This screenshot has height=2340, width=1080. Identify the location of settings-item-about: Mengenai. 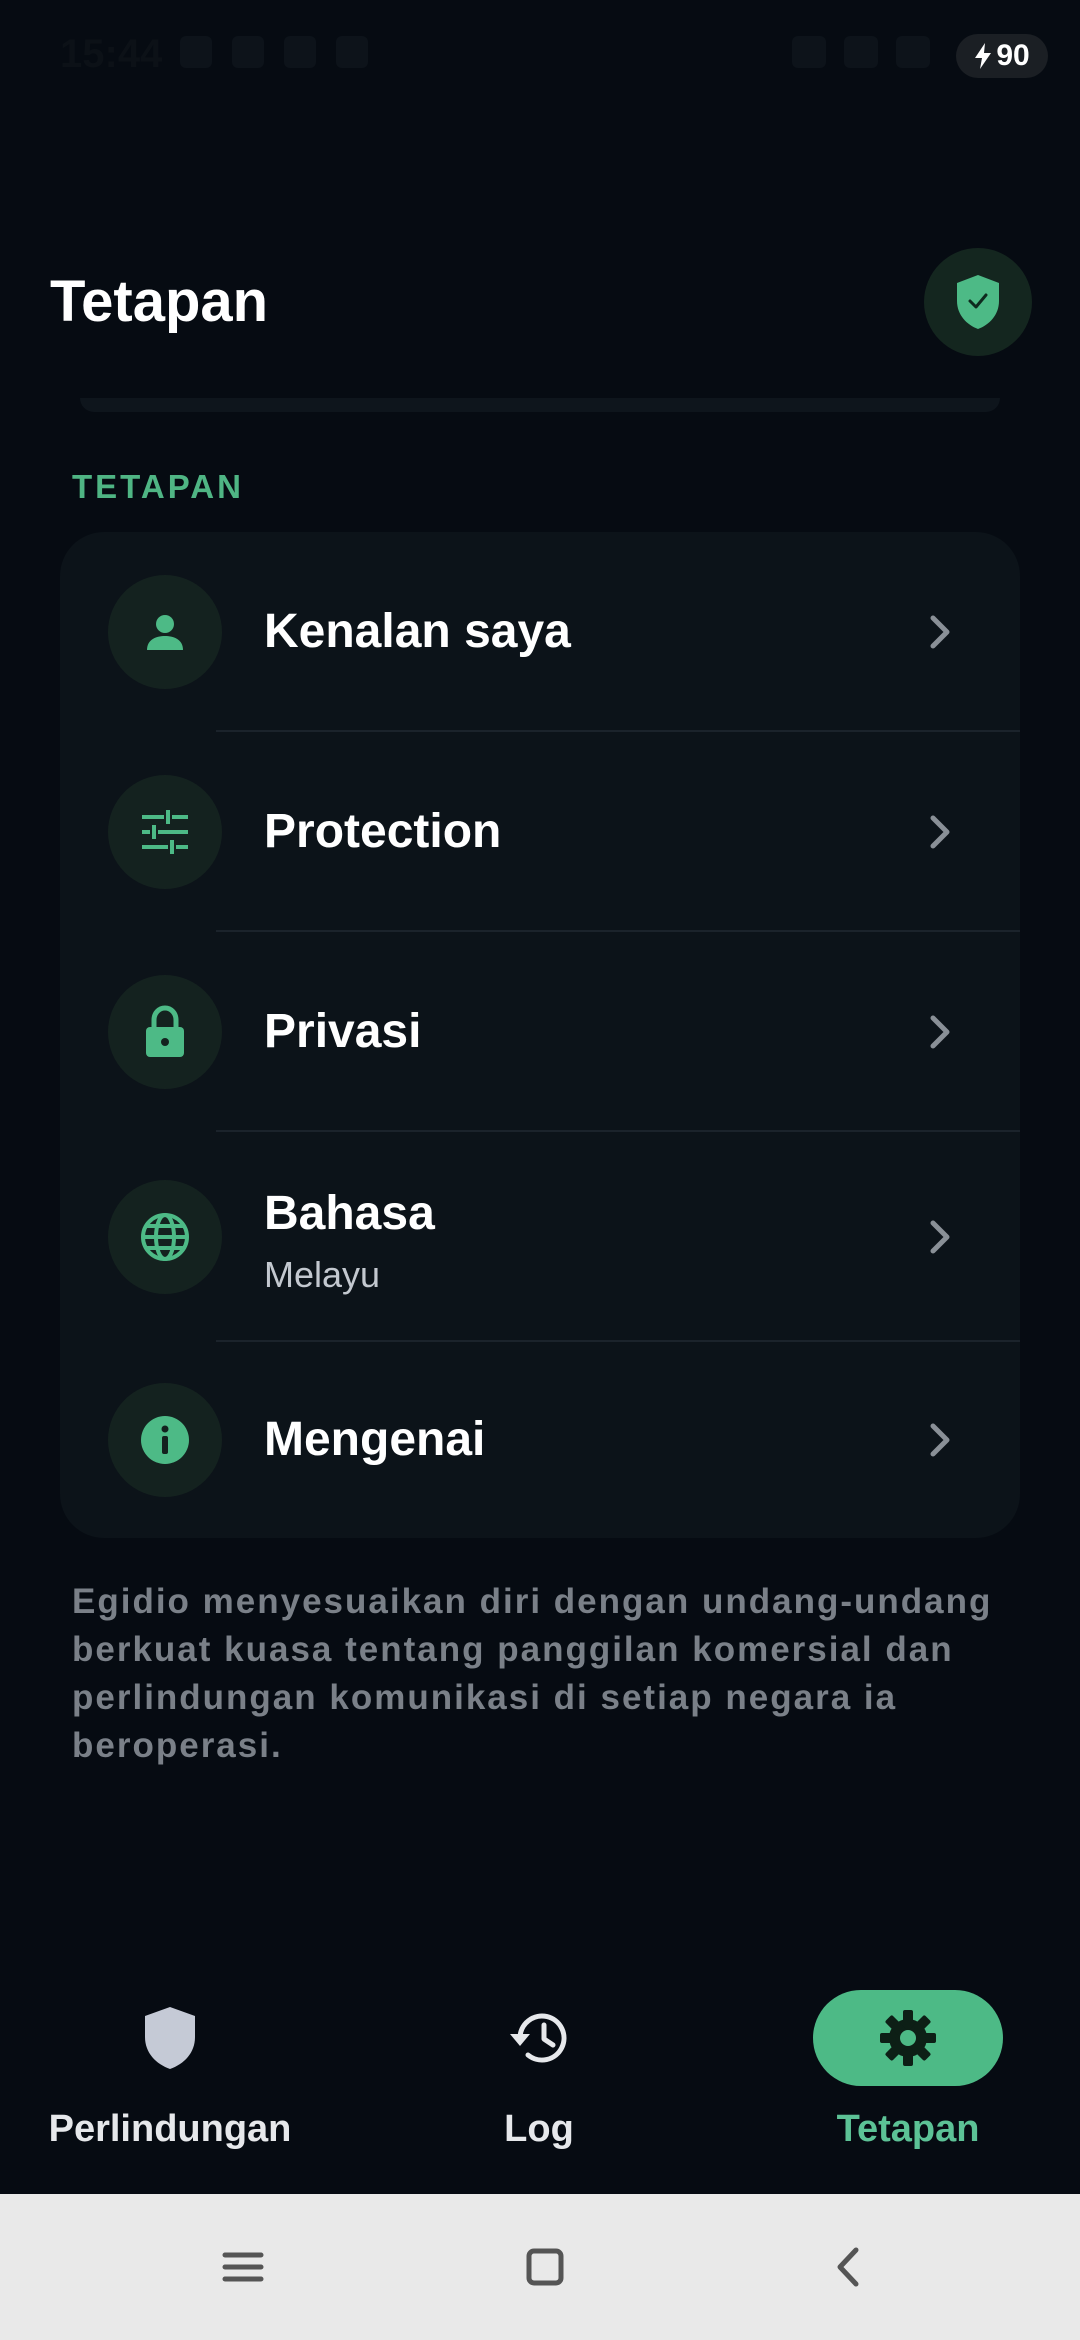
(540, 1440).